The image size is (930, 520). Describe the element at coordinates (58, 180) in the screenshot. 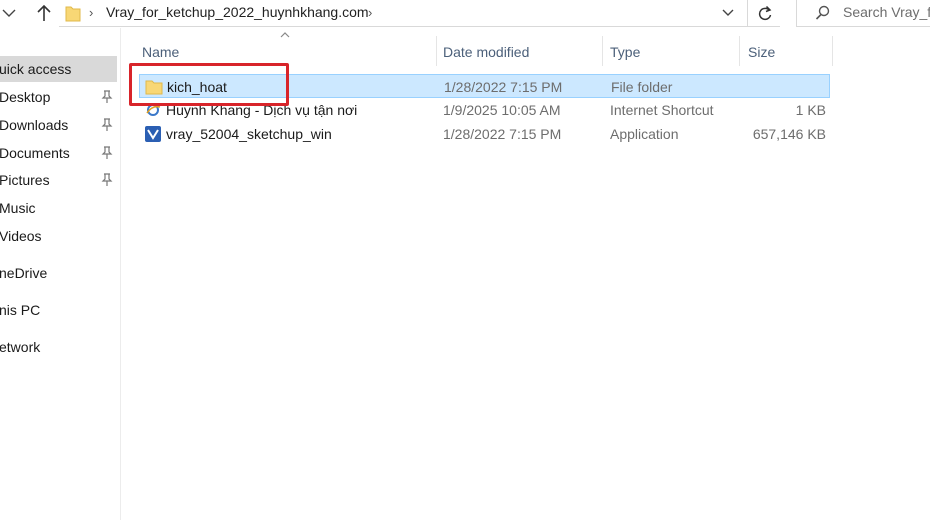

I see `nav-item-pictures: Pictures` at that location.